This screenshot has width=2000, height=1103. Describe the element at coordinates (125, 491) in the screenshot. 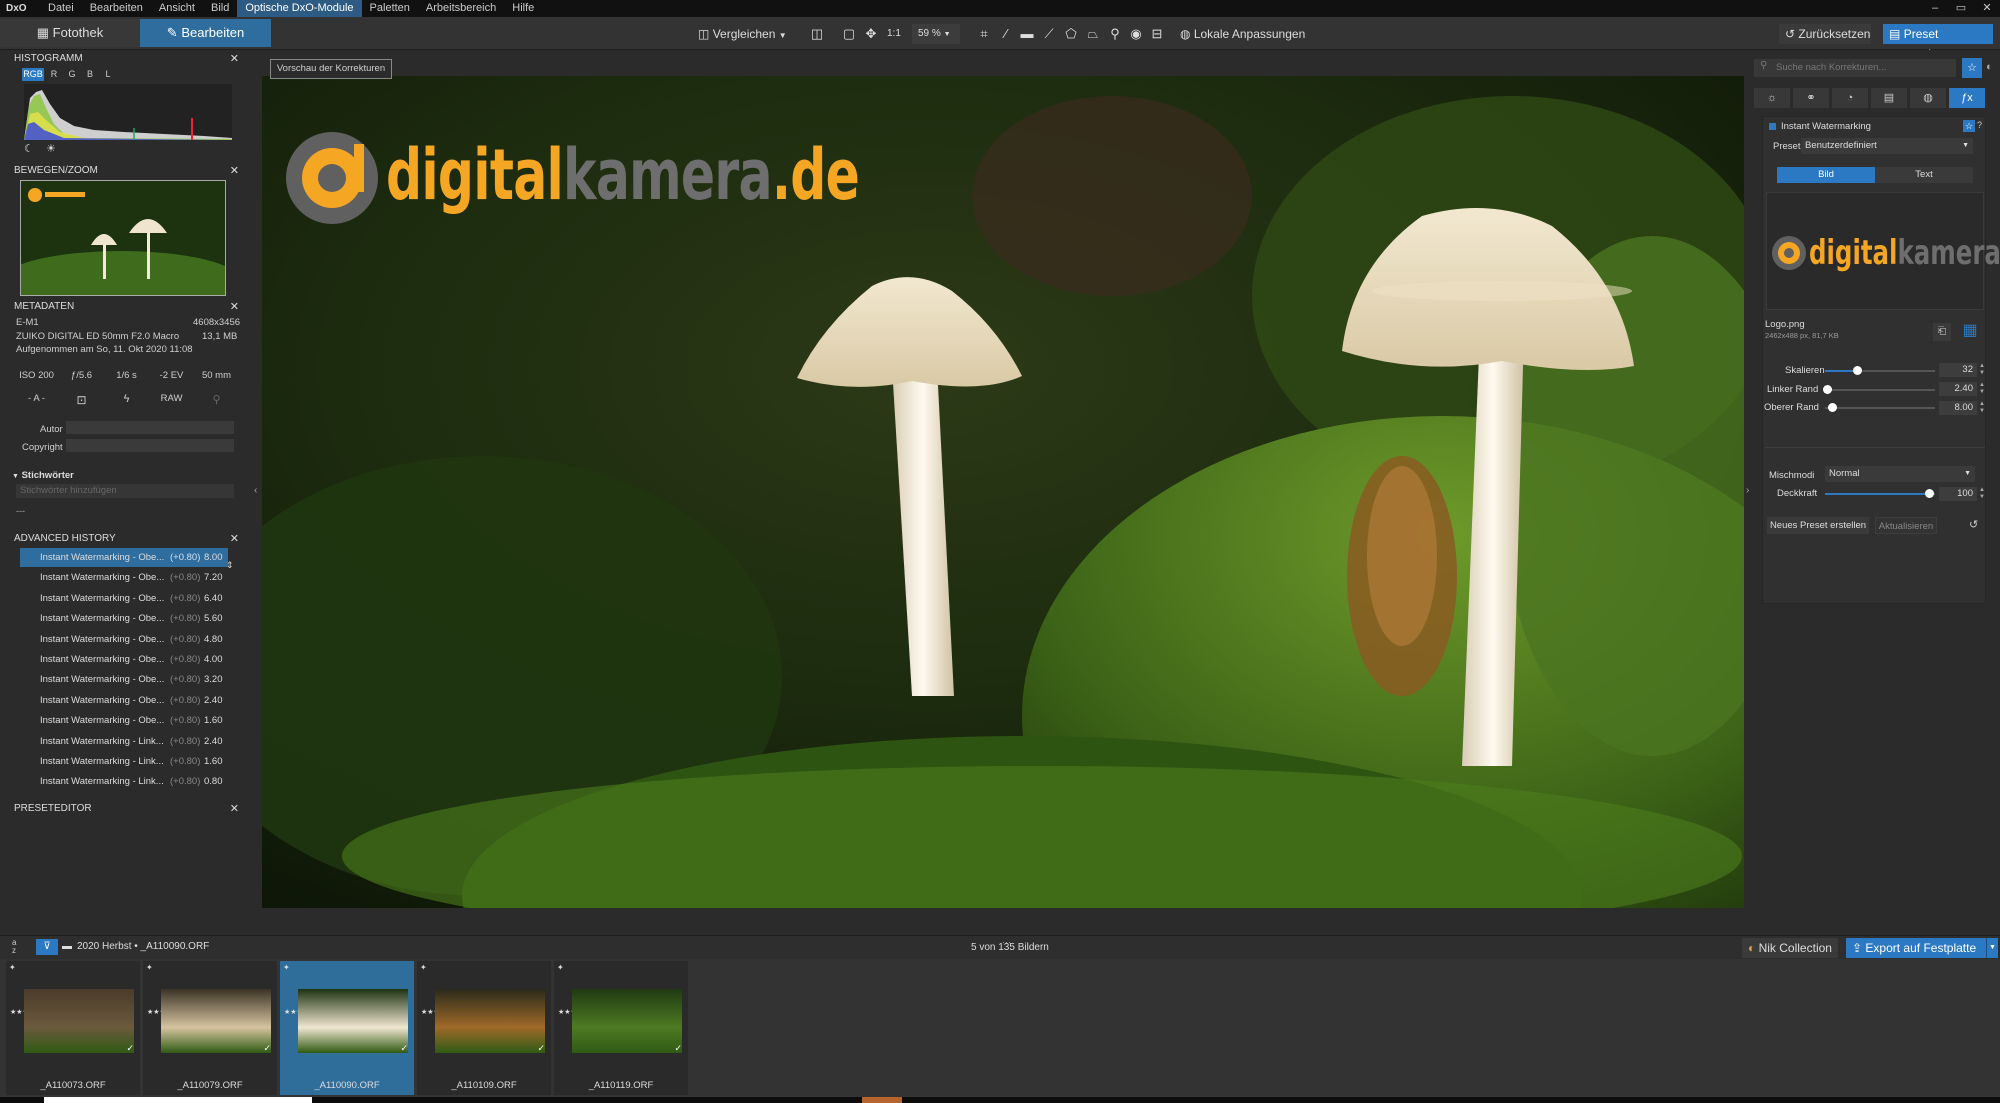

I see `keywords-input: Stichwörter hinzufügen` at that location.